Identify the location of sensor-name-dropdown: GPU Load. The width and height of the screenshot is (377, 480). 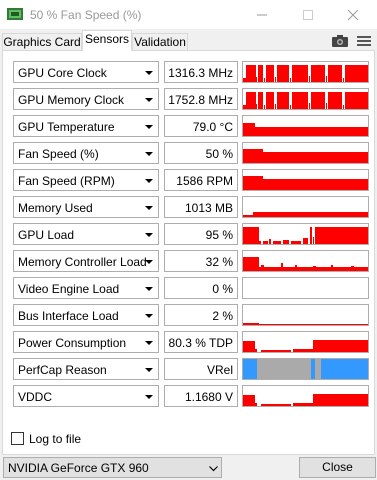
(86, 234).